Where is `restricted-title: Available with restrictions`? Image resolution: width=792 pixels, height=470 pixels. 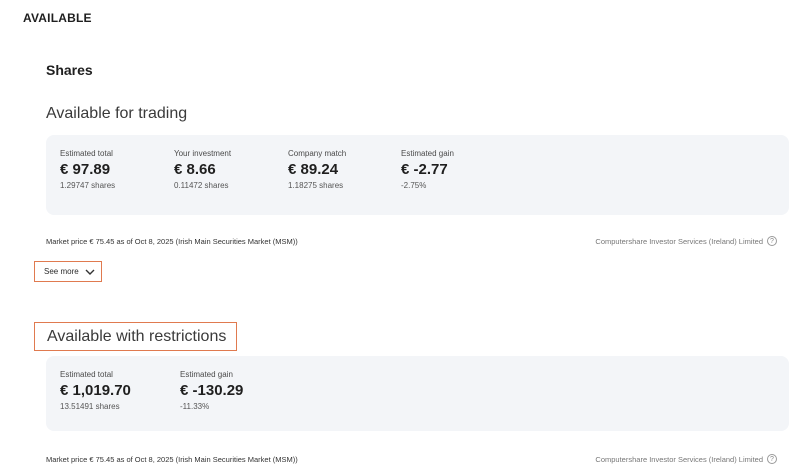 restricted-title: Available with restrictions is located at coordinates (136, 336).